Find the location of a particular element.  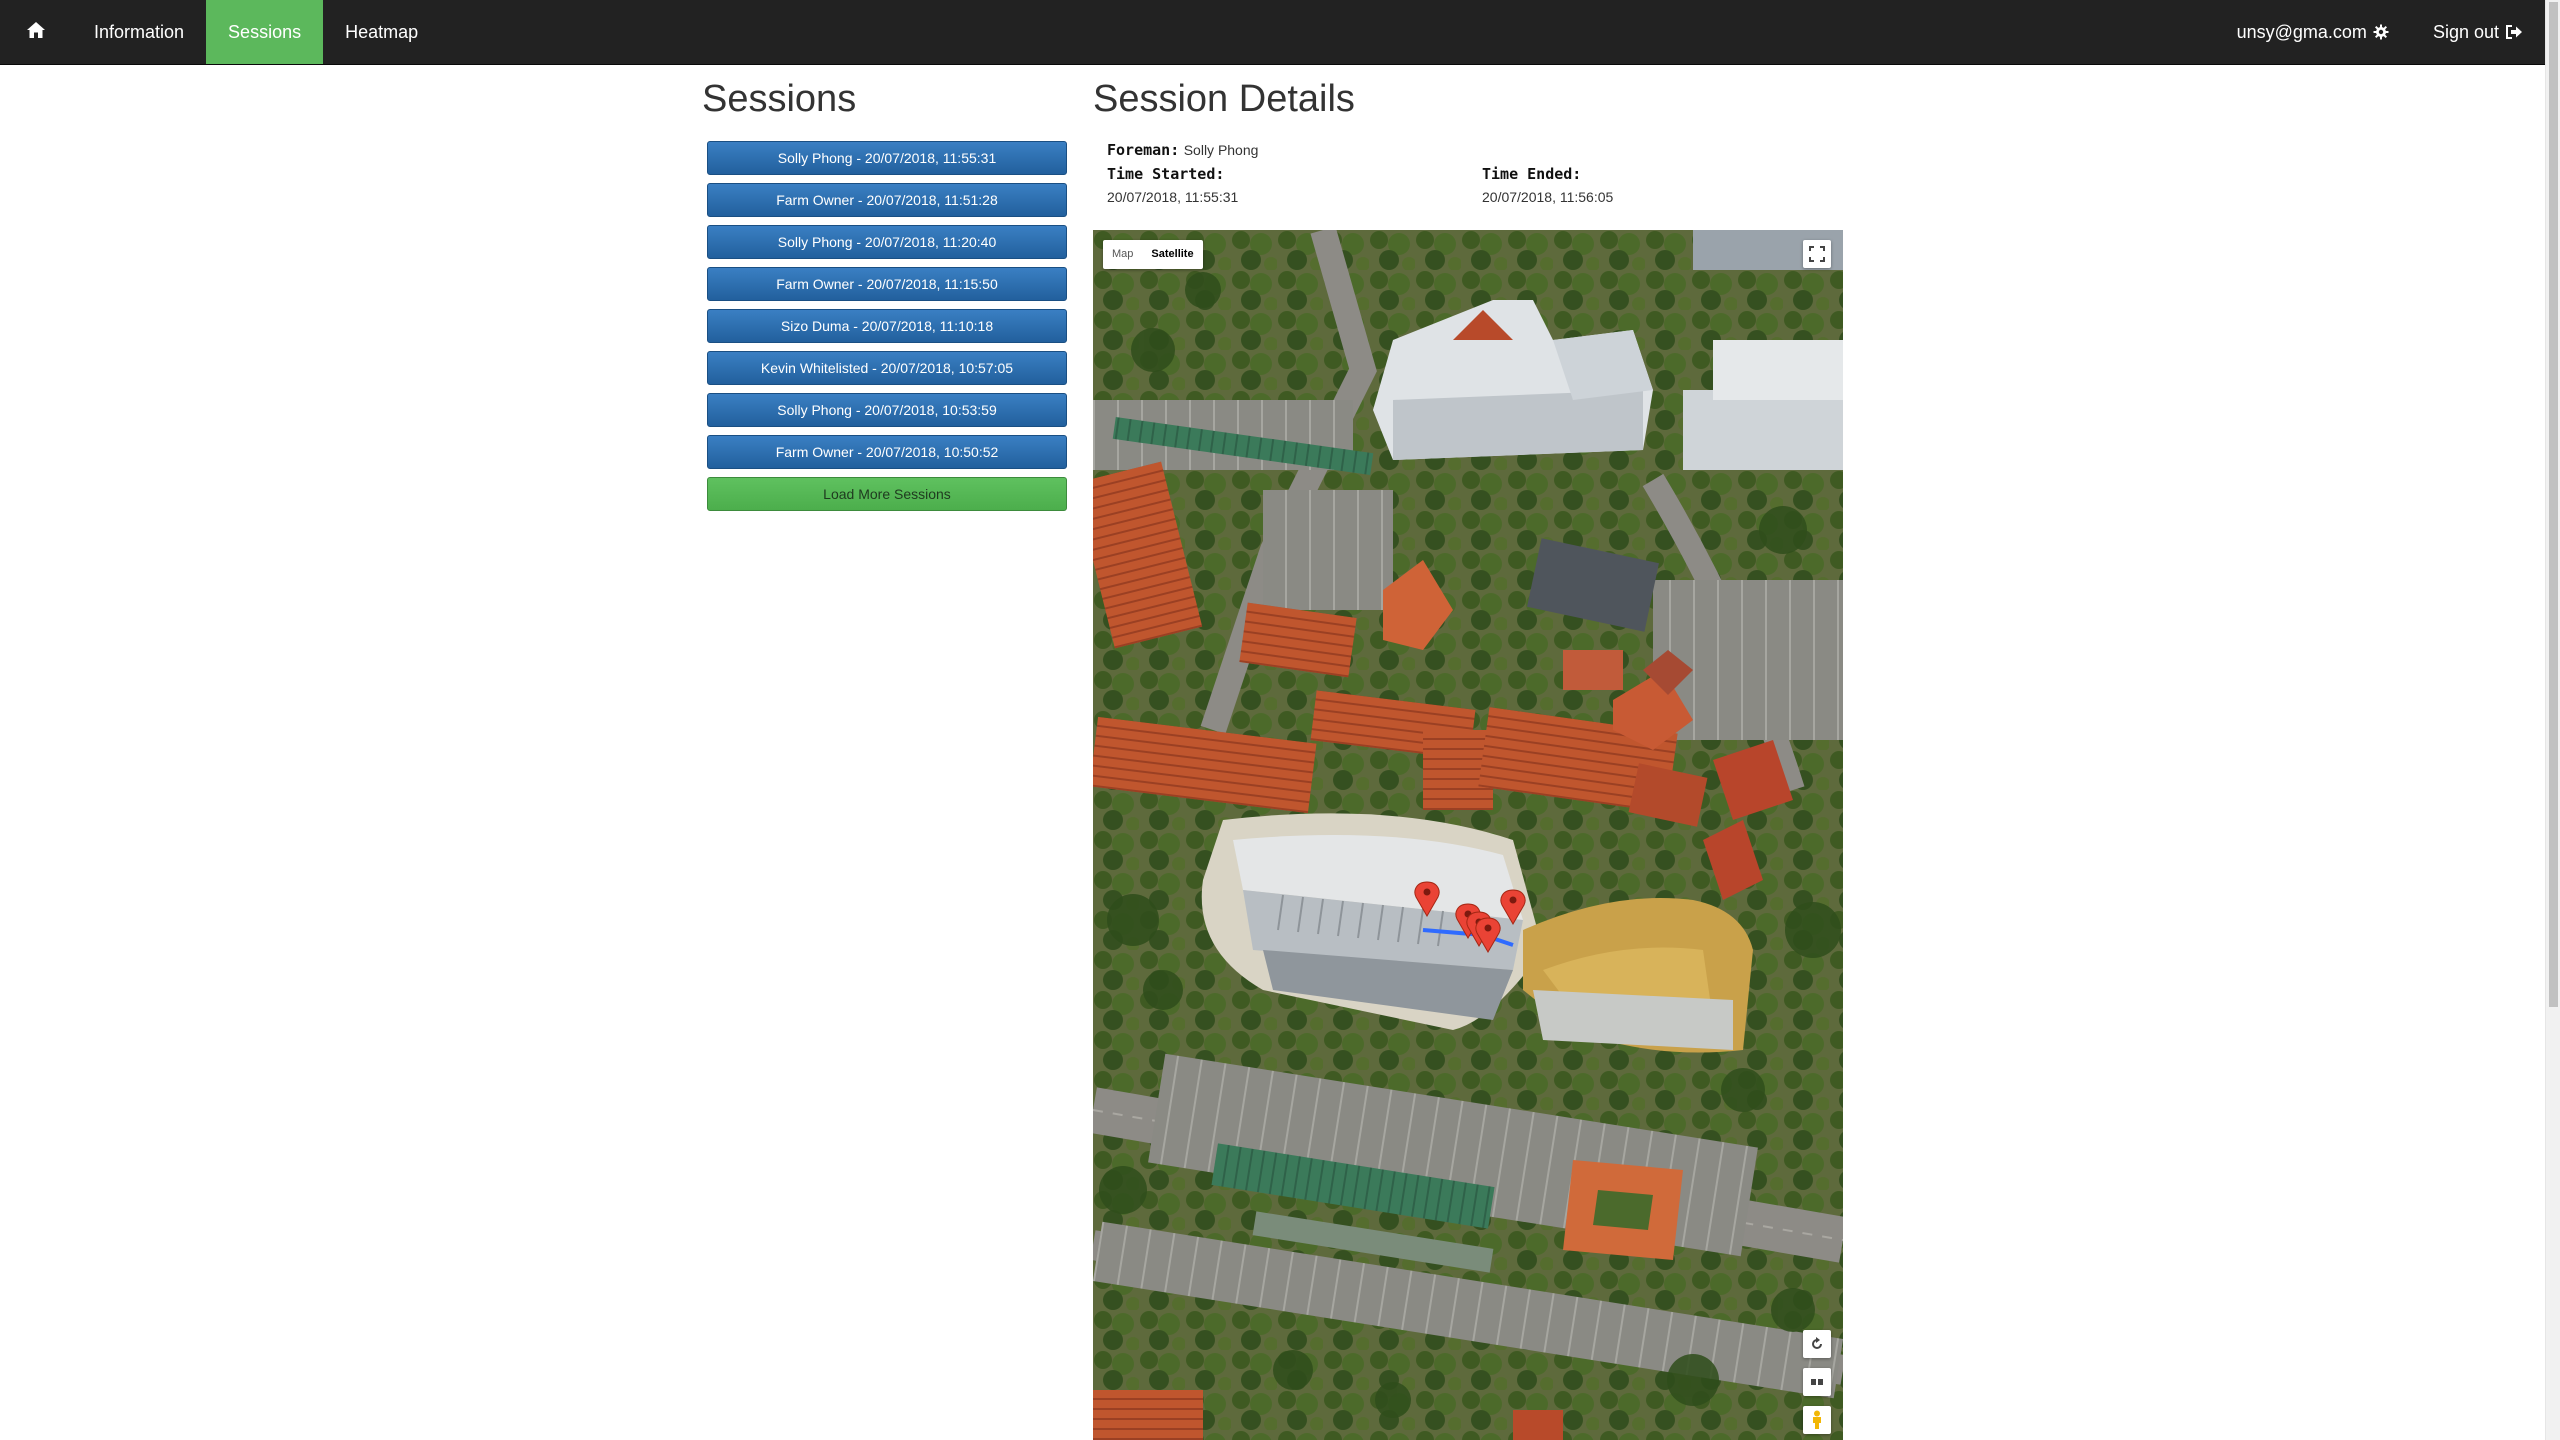

sign-out-icon is located at coordinates (2514, 32).